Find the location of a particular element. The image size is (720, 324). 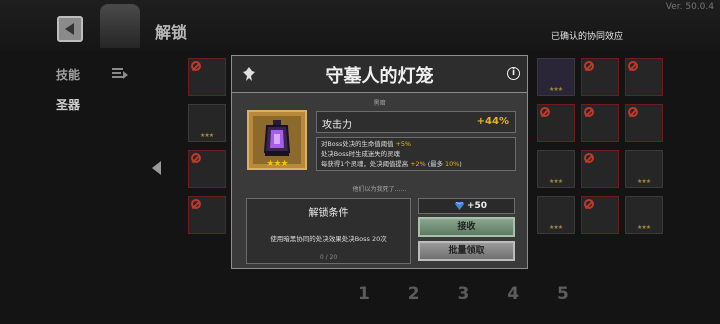

filter-icon is located at coordinates (120, 73).